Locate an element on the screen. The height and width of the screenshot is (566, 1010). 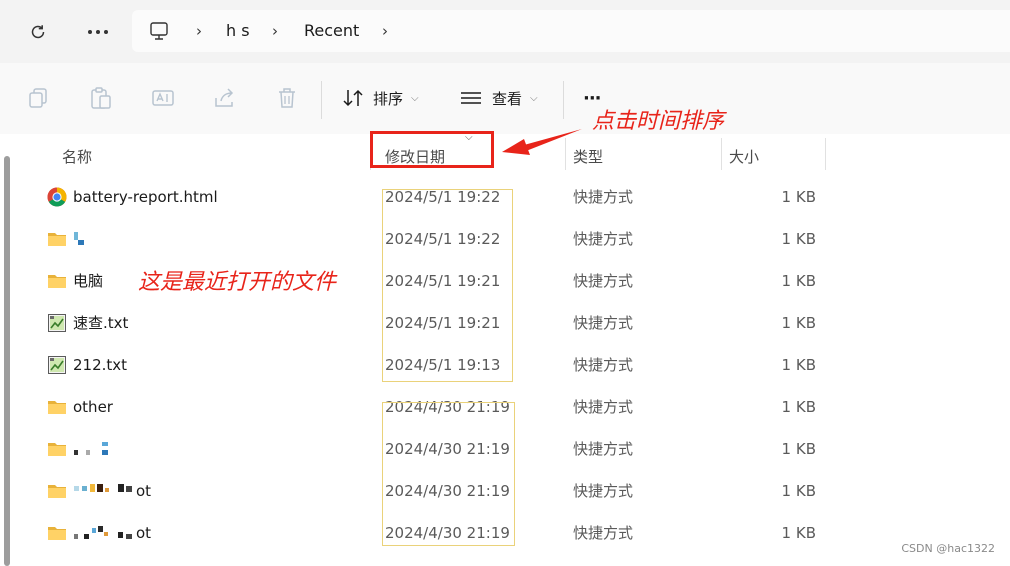
file-name: battery-report.html is located at coordinates (145, 197).